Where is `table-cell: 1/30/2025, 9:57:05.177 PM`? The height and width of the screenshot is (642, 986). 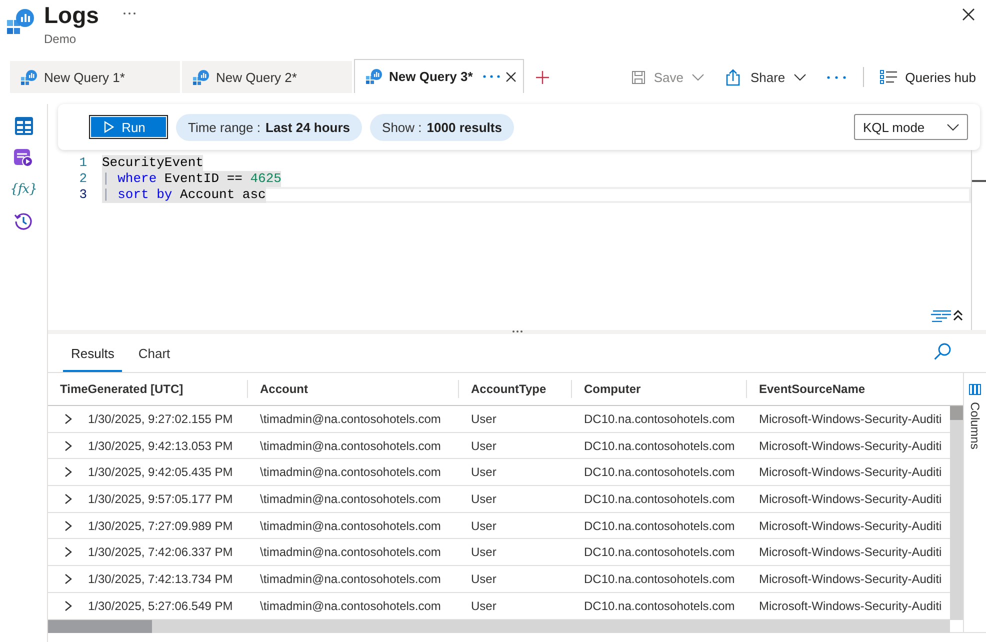
table-cell: 1/30/2025, 9:57:05.177 PM is located at coordinates (160, 499).